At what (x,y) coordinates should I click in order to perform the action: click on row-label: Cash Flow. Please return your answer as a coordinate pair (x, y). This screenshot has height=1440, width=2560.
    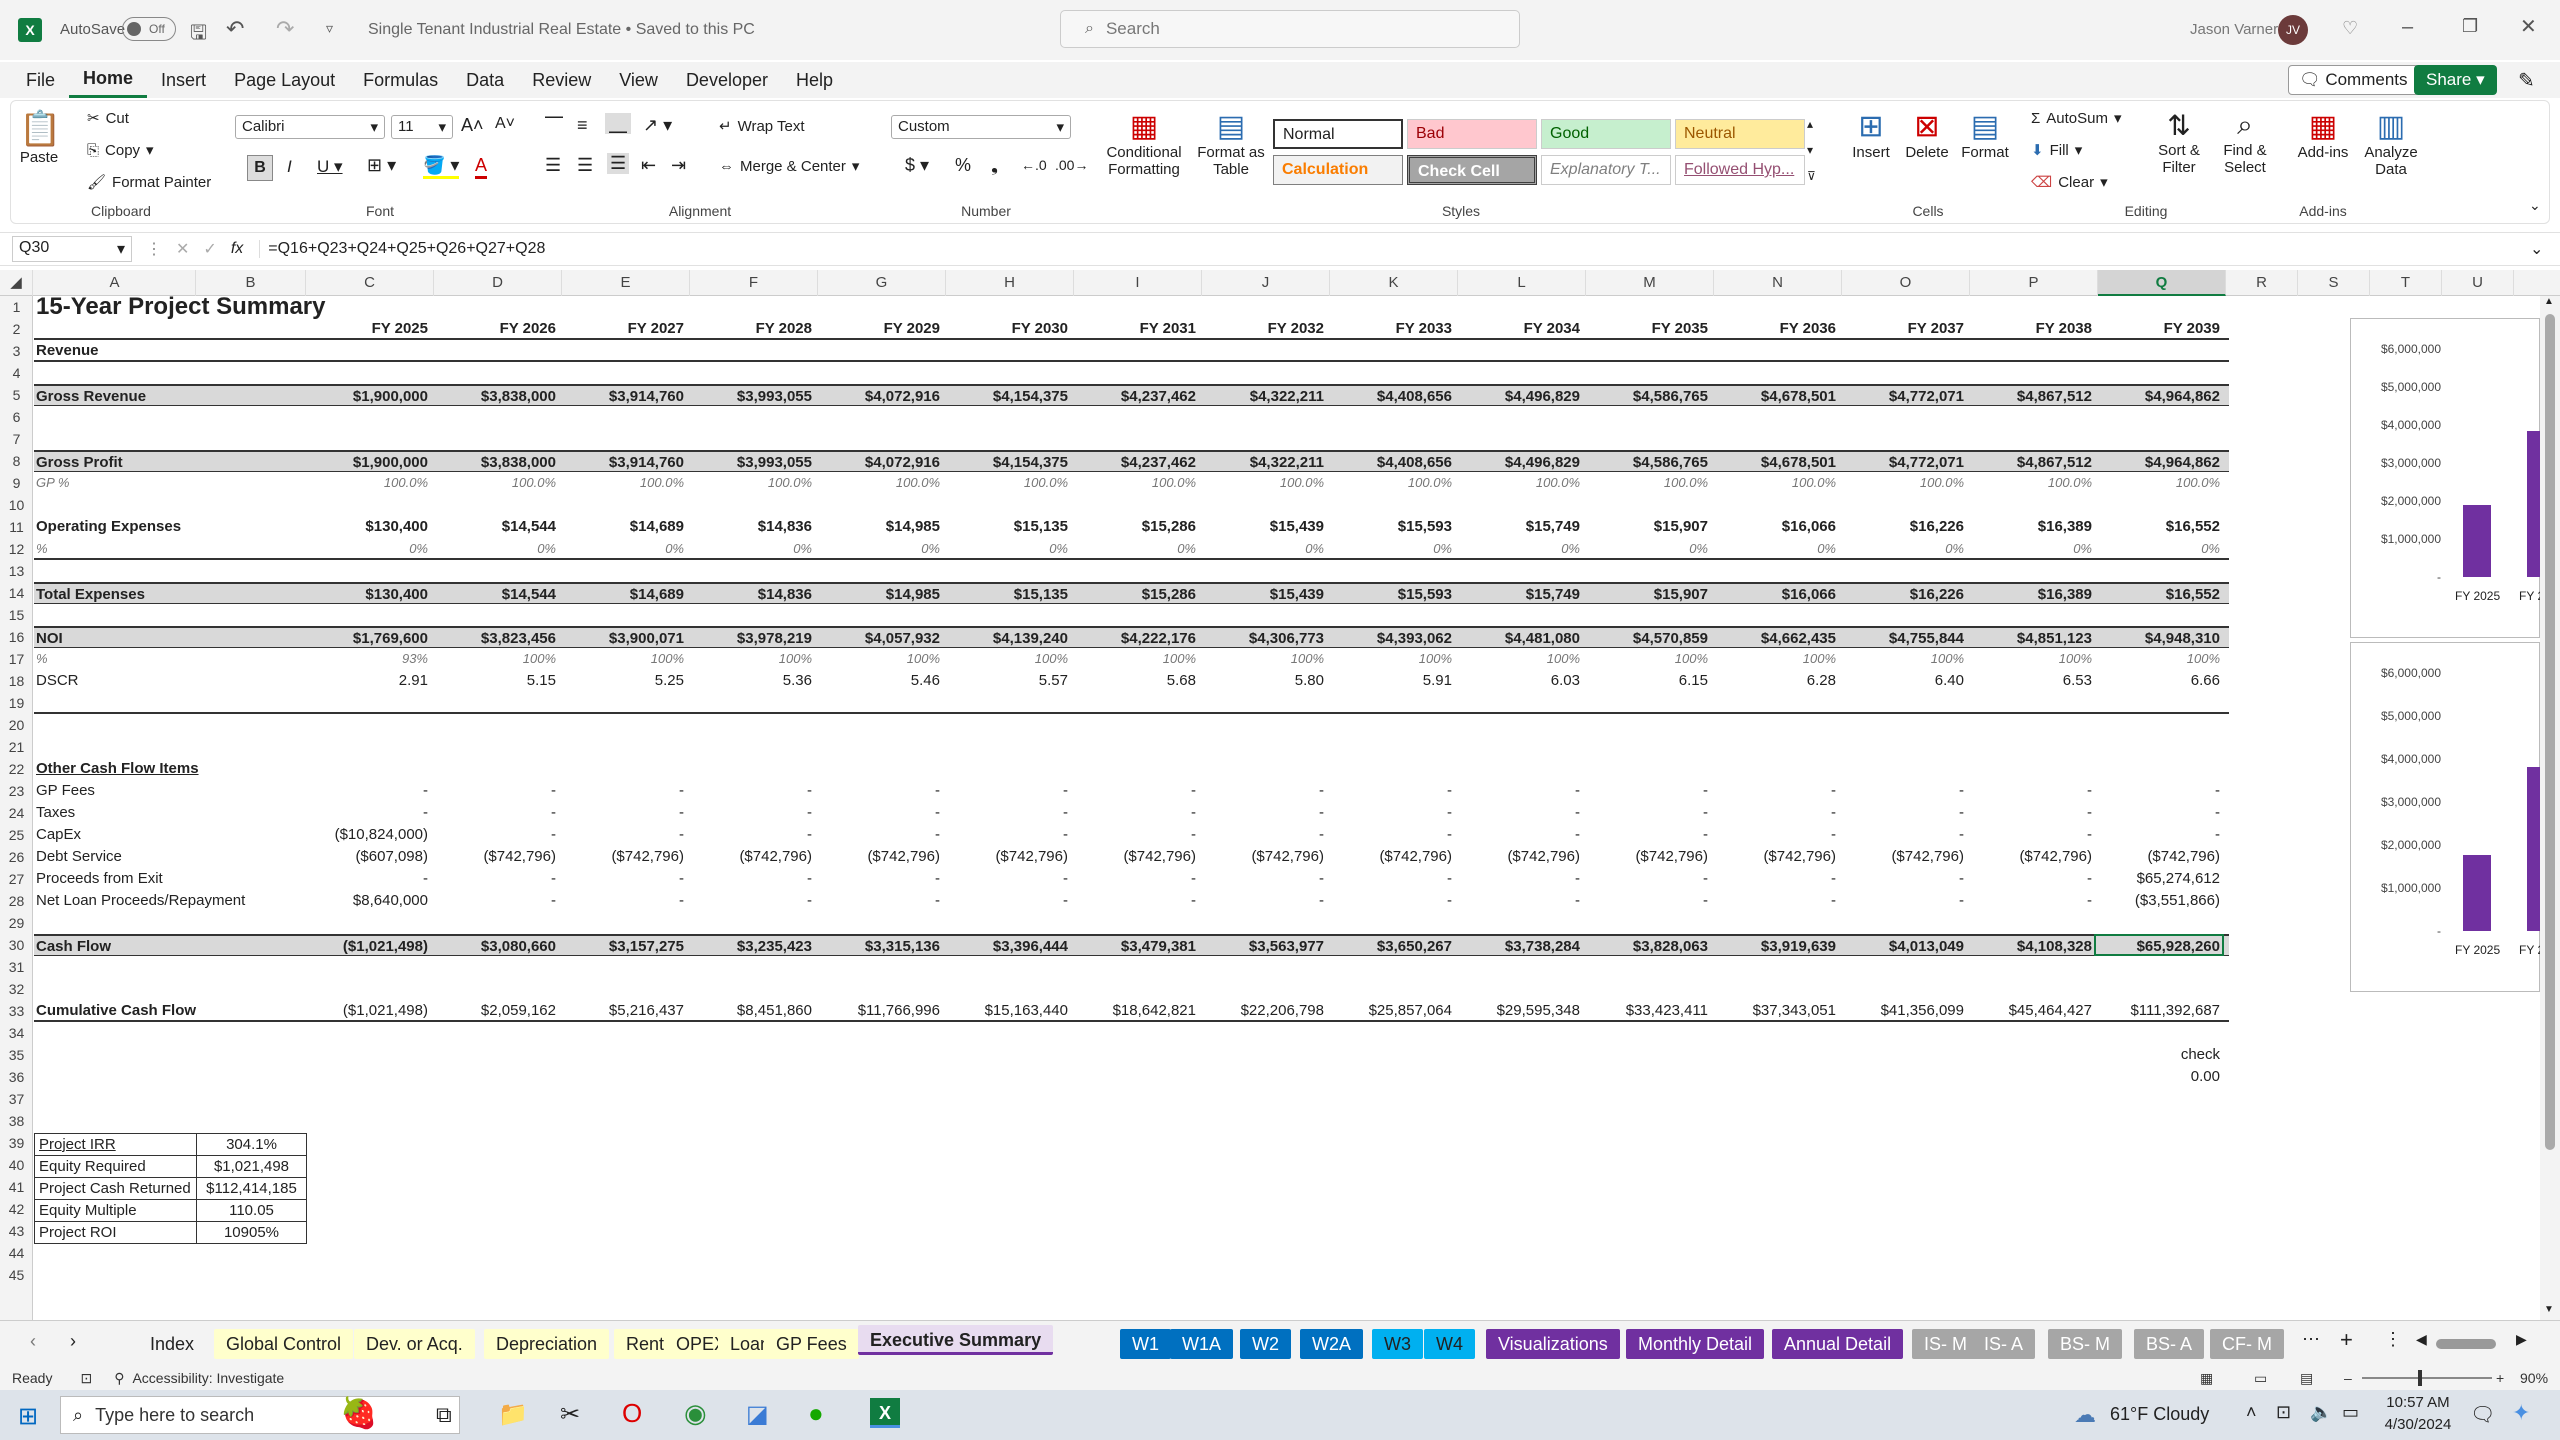
    Looking at the image, I should click on (73, 947).